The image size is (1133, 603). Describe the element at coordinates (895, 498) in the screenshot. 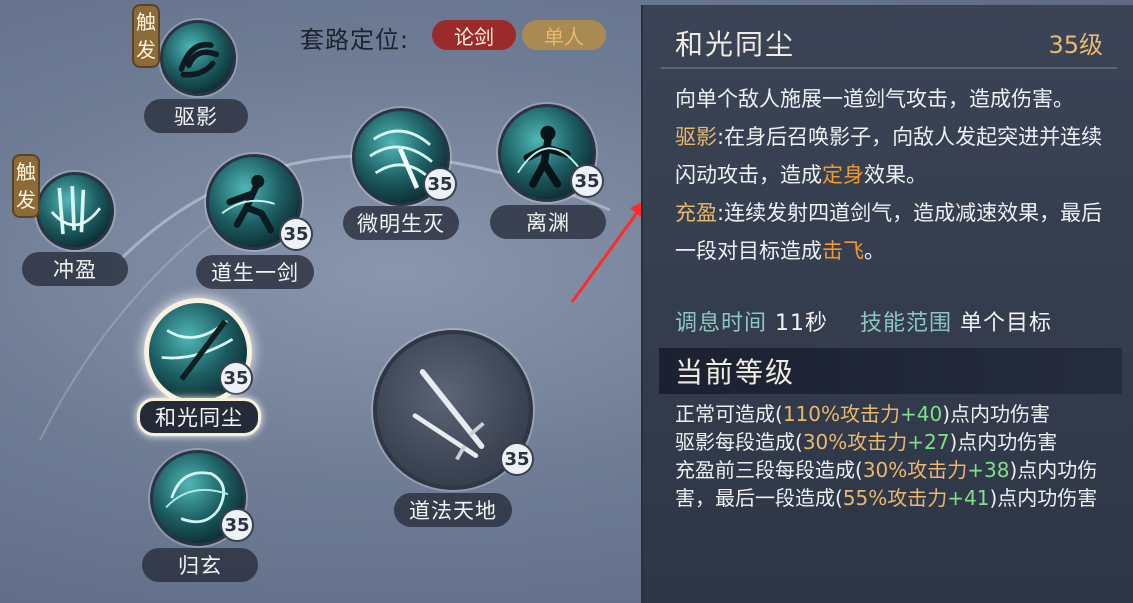

I see `line-percent: 55%攻击力` at that location.